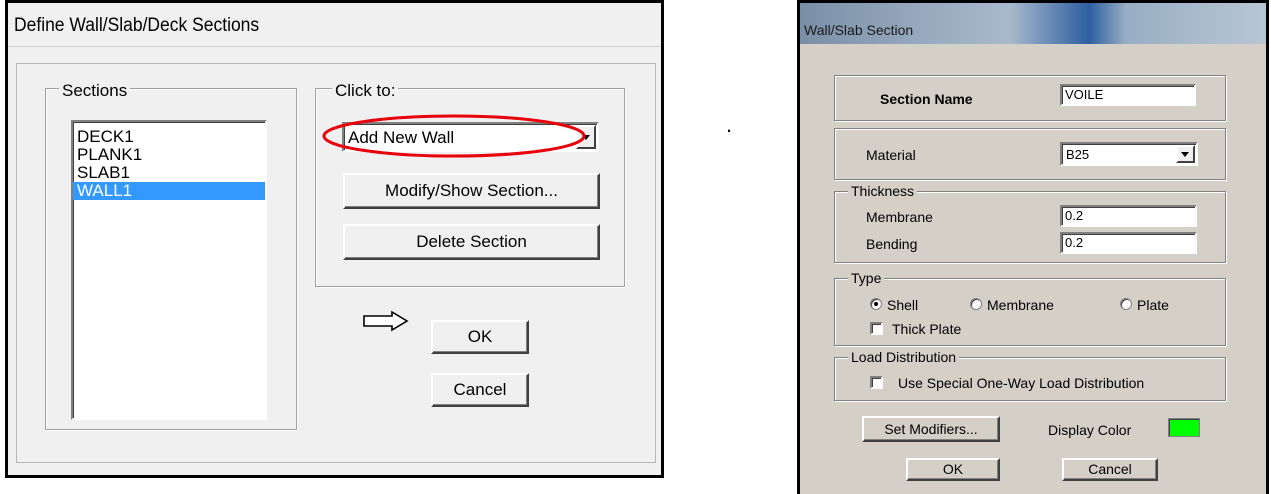 The width and height of the screenshot is (1271, 494). Describe the element at coordinates (859, 30) in the screenshot. I see `dialog-title: Wall/Slab Section` at that location.